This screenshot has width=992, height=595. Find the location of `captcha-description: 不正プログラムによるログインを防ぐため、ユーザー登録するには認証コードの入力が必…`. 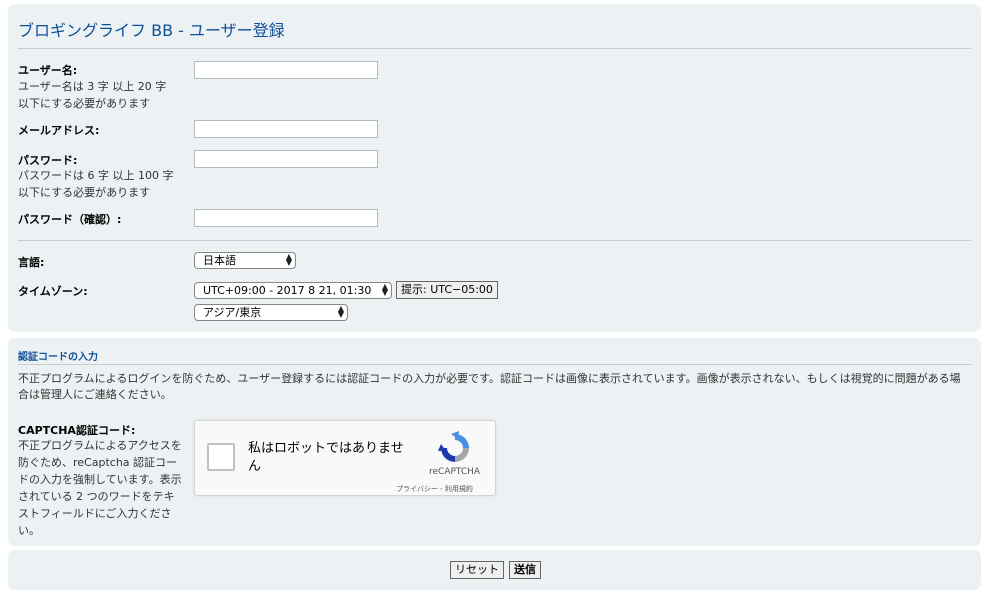

captcha-description: 不正プログラムによるログインを防ぐため、ユーザー登録するには認証コードの入力が必… is located at coordinates (489, 386).